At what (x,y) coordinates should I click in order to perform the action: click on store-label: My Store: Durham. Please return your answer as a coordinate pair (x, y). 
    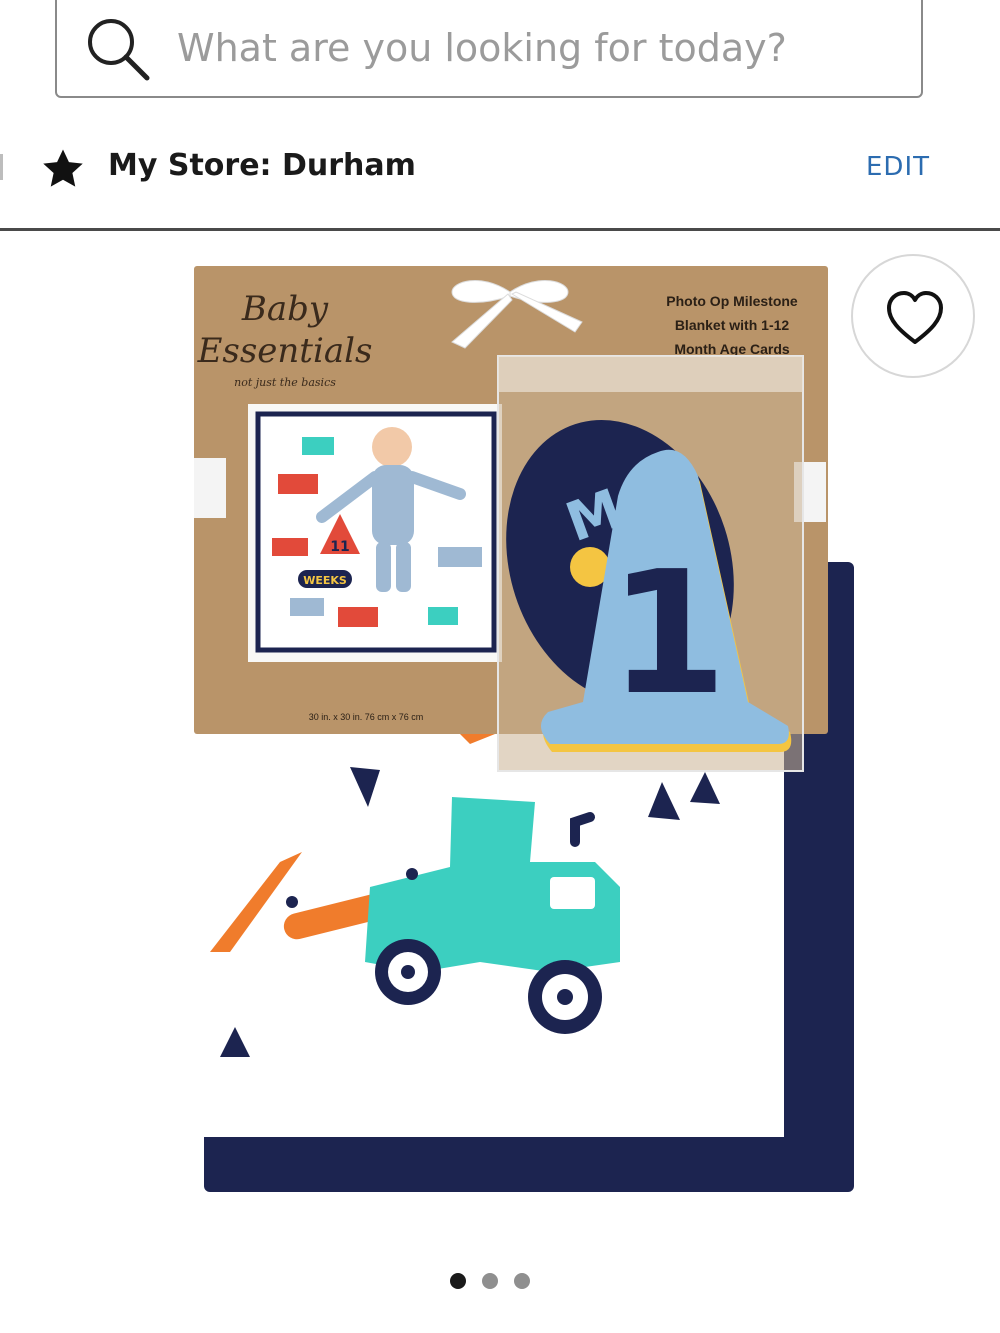
    Looking at the image, I should click on (262, 165).